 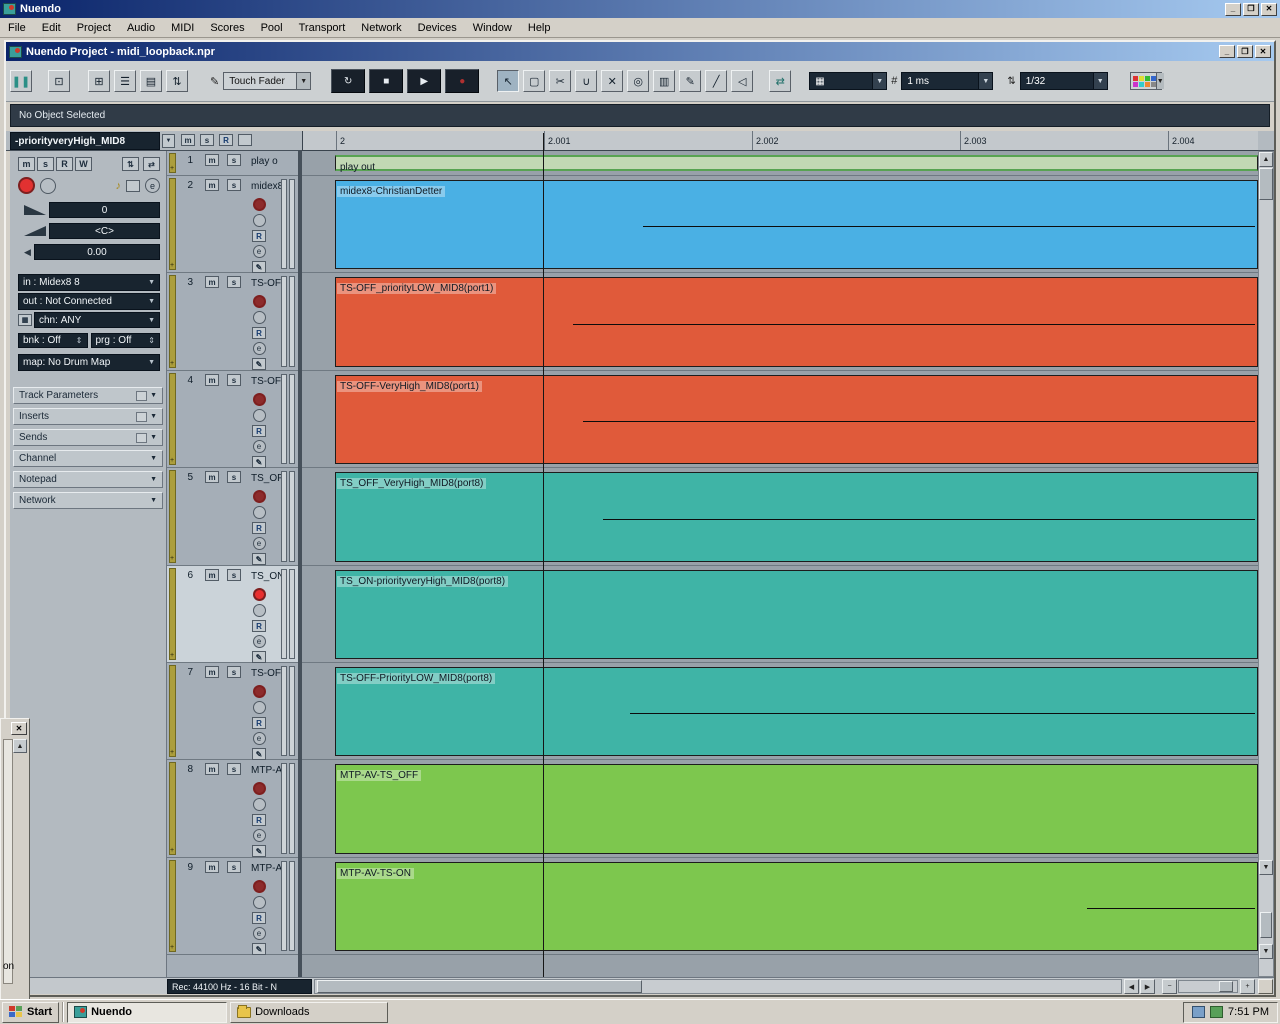 I want to click on horizontal-zoom-slider, so click(x=1208, y=986).